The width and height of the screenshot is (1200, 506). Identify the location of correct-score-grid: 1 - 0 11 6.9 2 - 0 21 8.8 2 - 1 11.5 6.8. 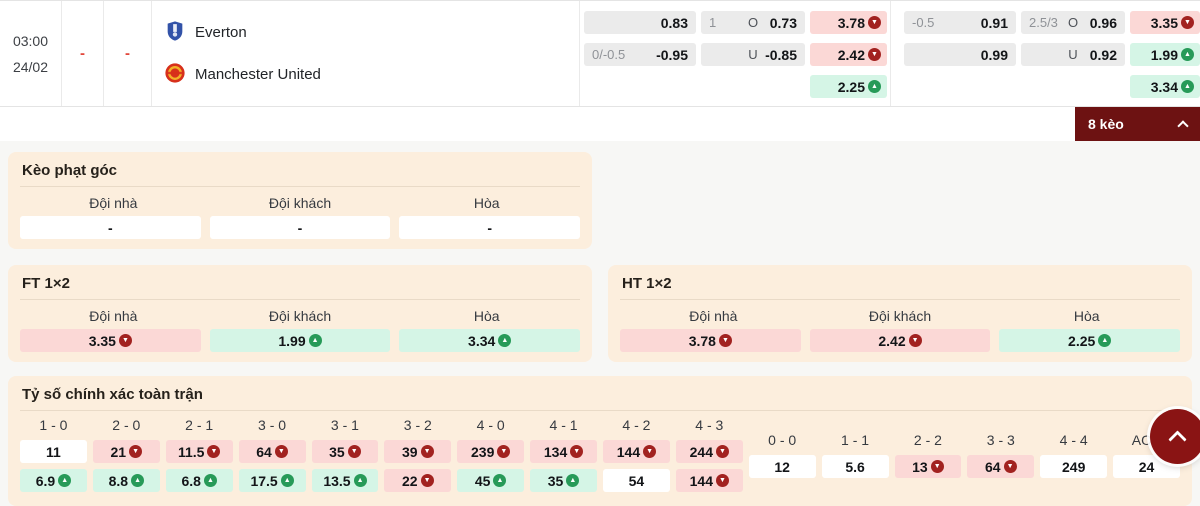
(600, 455).